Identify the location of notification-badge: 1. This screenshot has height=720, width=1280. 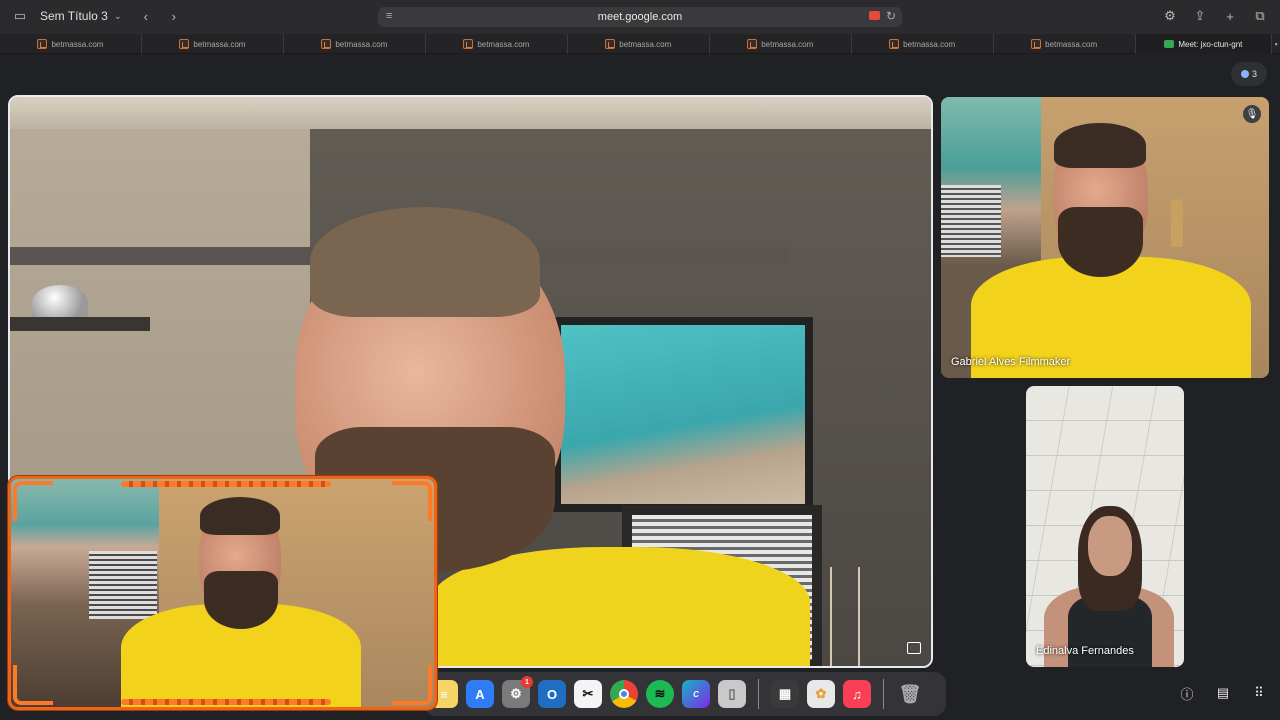
(527, 682).